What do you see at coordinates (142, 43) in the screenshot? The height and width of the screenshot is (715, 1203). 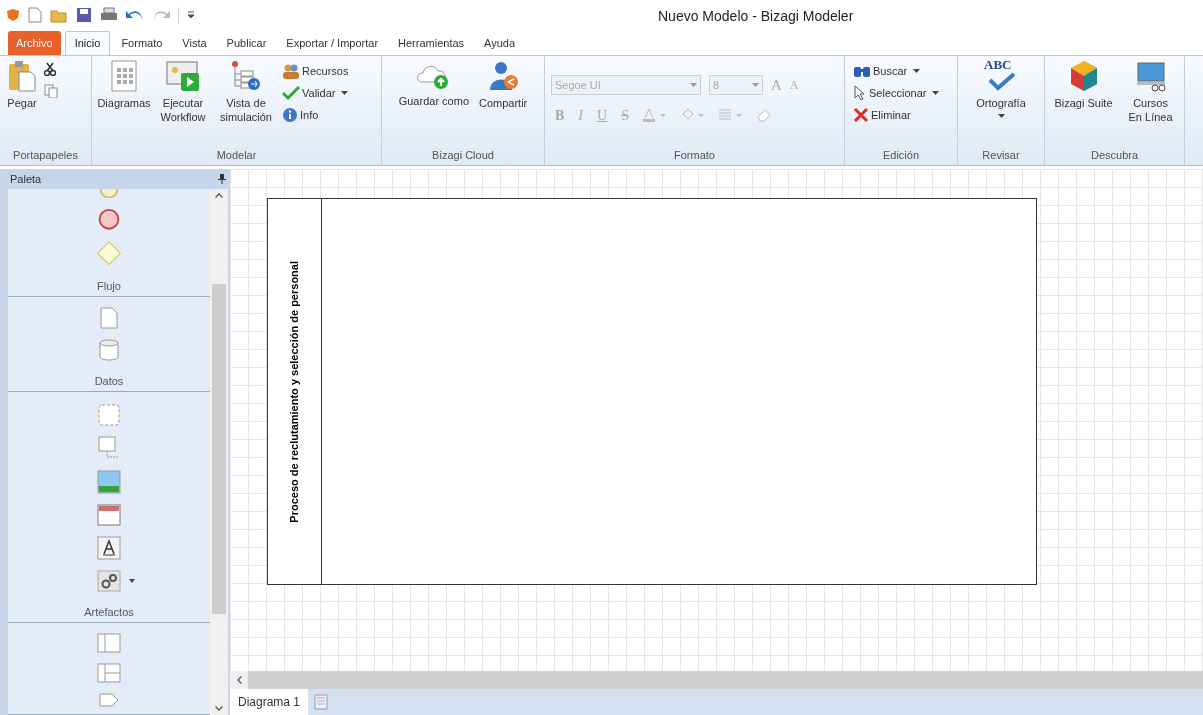 I see `ribbon-tab: Formato` at bounding box center [142, 43].